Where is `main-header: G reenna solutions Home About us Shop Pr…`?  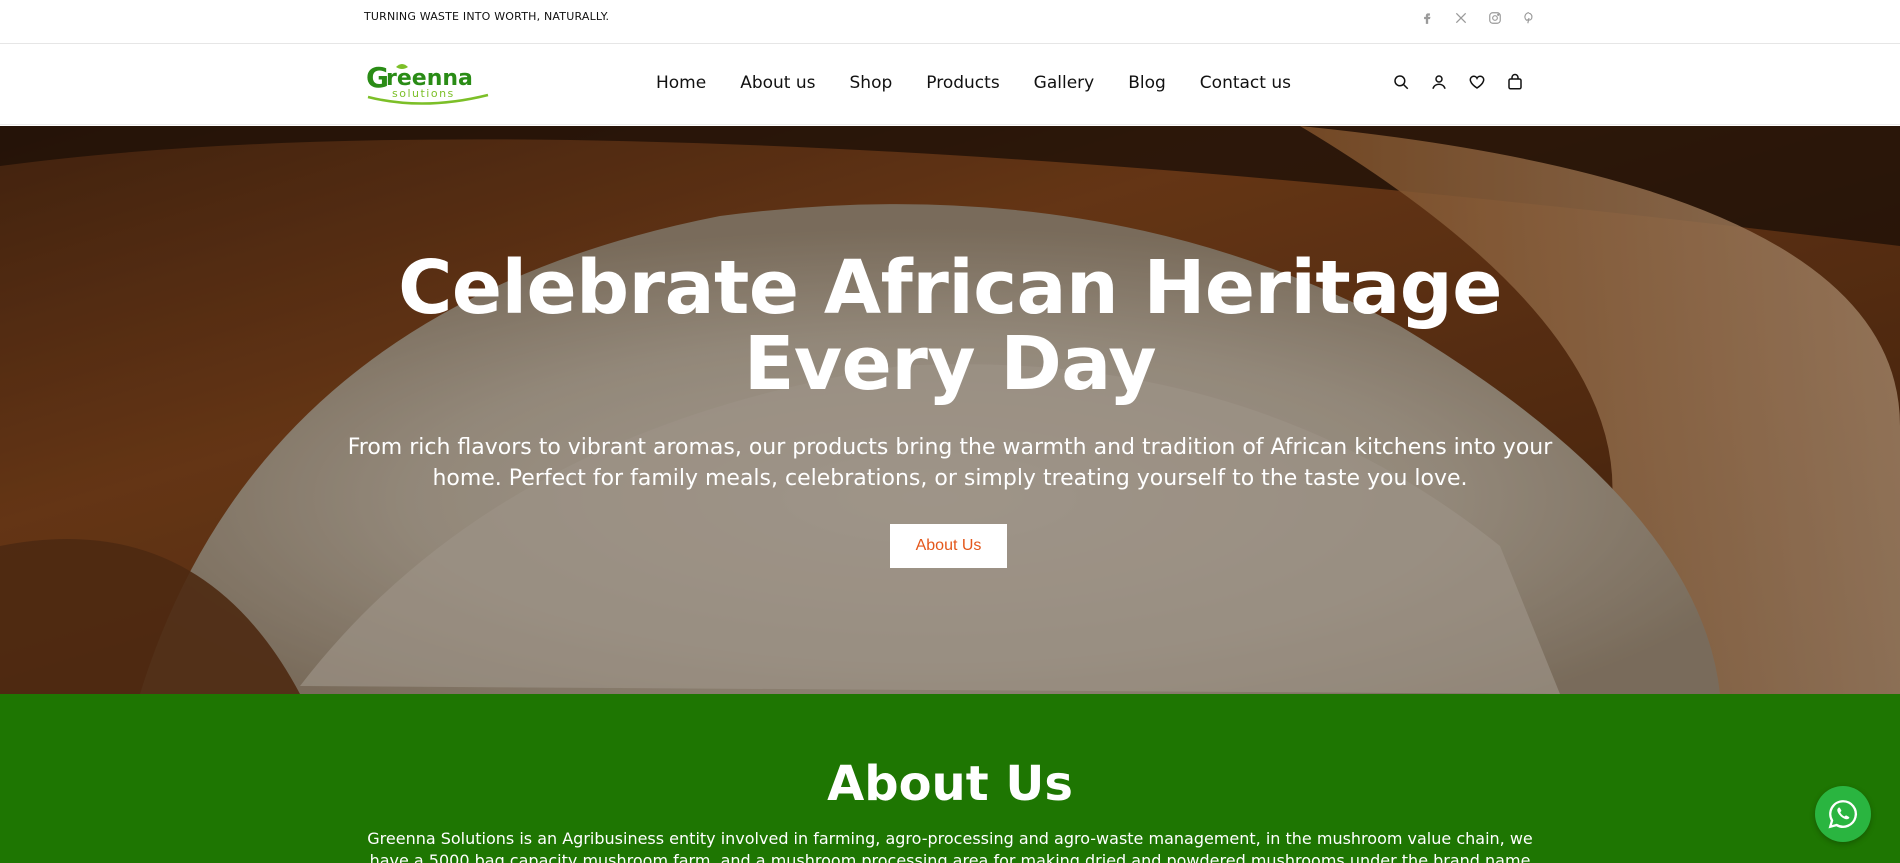
main-header: G reenna solutions Home About us Shop Pr… is located at coordinates (950, 85).